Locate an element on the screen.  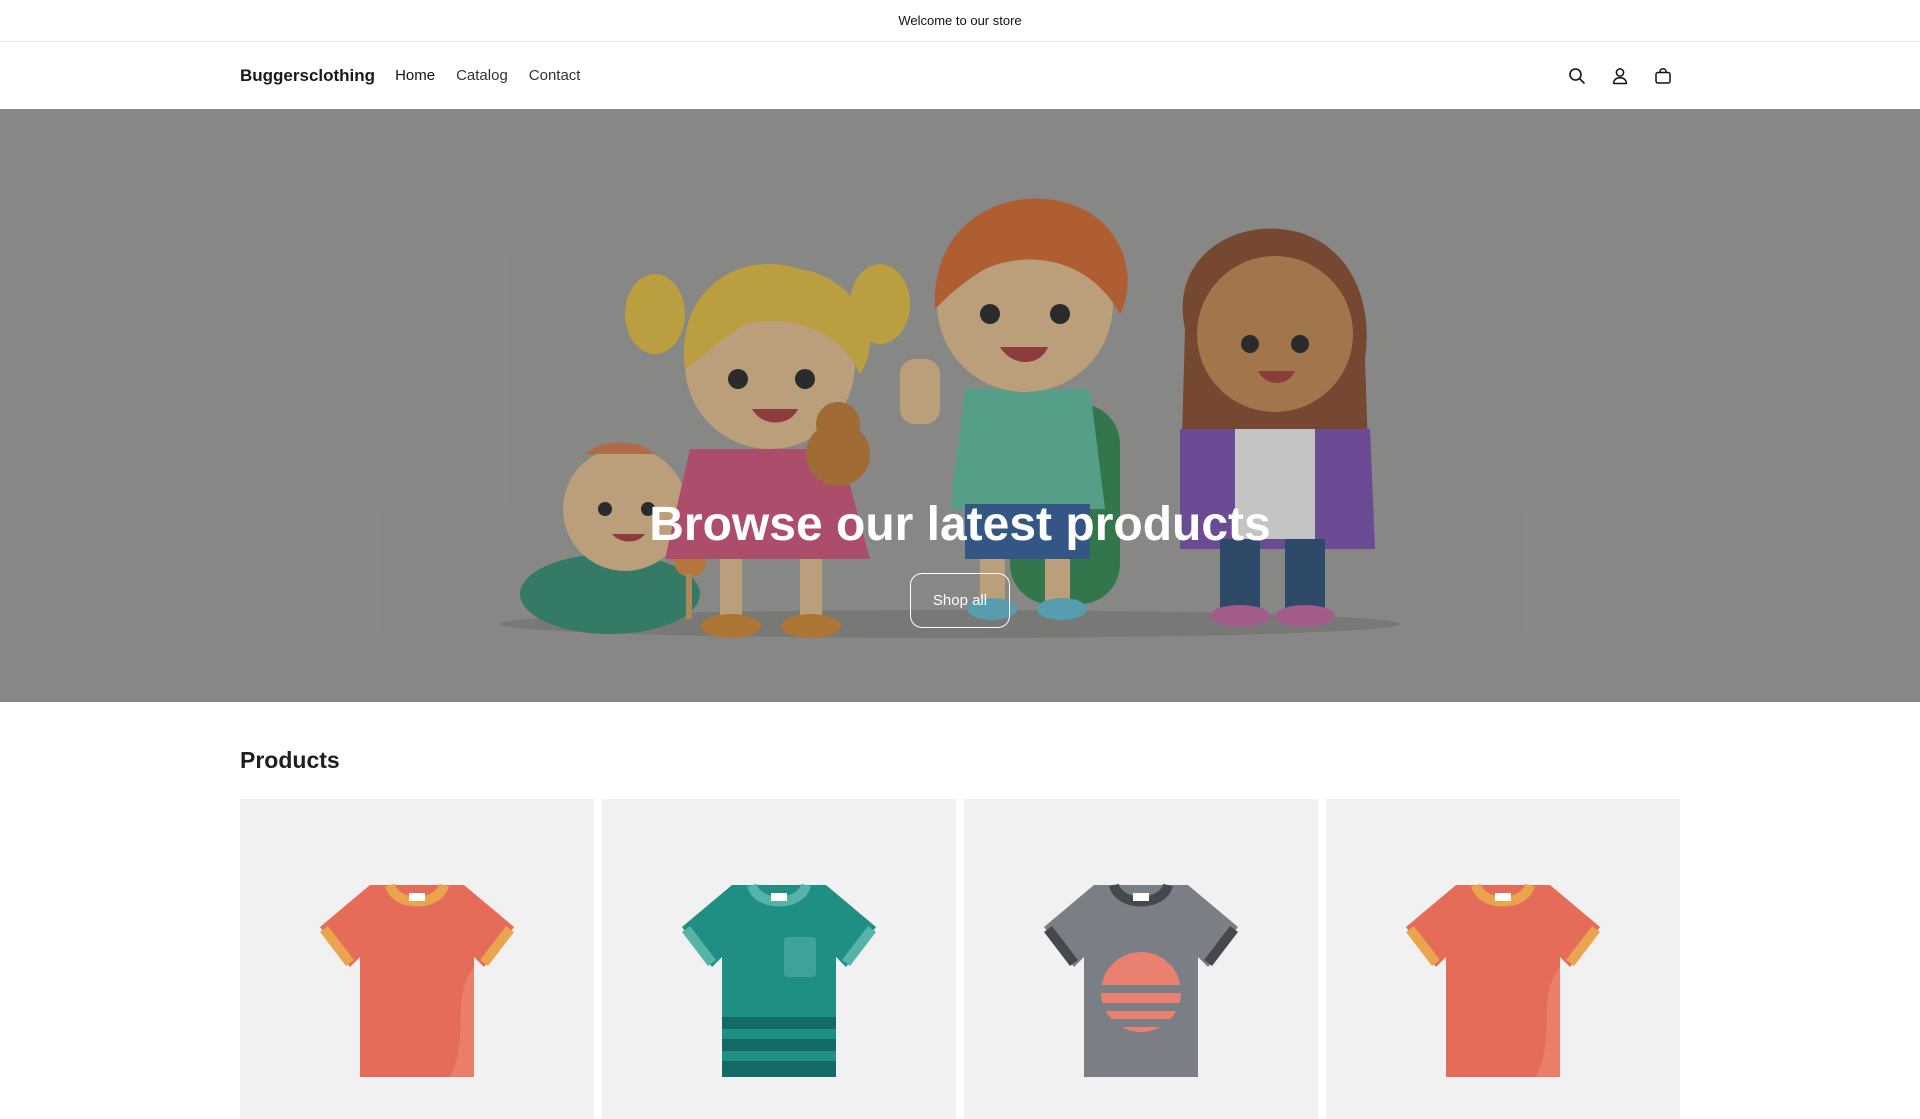
site-header: Buggersclothing Home Catalog Contact is located at coordinates (960, 75).